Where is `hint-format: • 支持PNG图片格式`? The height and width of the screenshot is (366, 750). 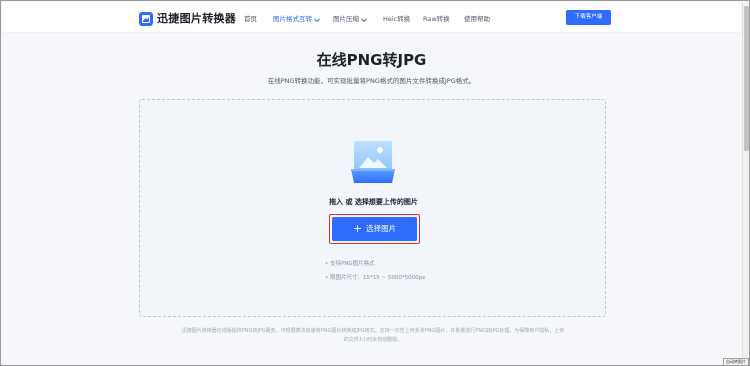 hint-format: • 支持PNG图片格式 is located at coordinates (350, 264).